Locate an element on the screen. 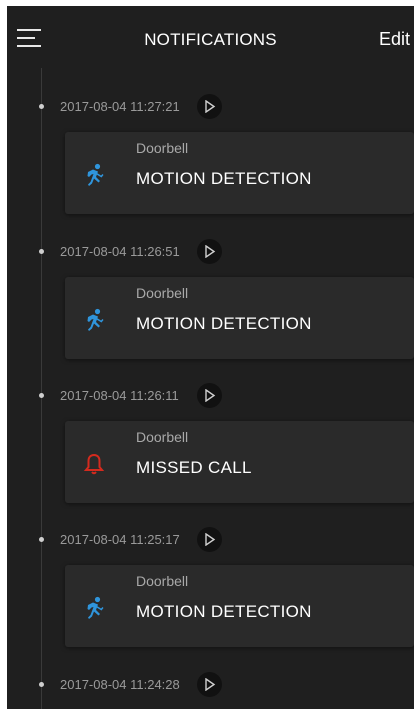 The width and height of the screenshot is (414, 709). entry-time-row: 2017-08-04 11:26:11 is located at coordinates (210, 396).